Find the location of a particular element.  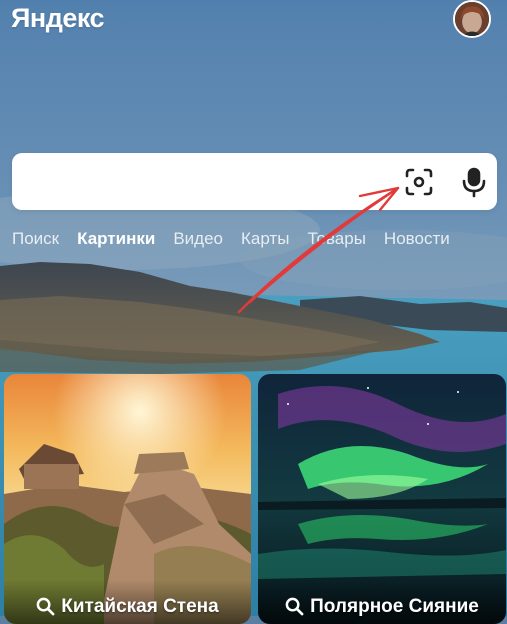

card-title: Китайская Стена is located at coordinates (140, 606).